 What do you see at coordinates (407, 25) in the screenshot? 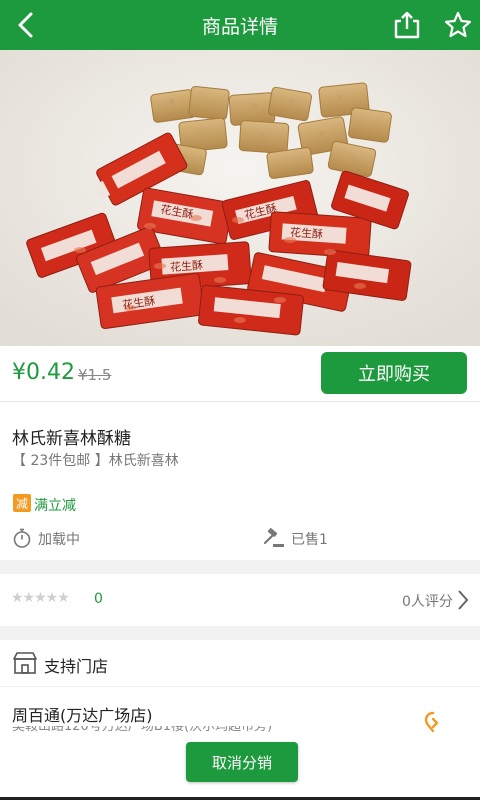
I see `share-icon` at bounding box center [407, 25].